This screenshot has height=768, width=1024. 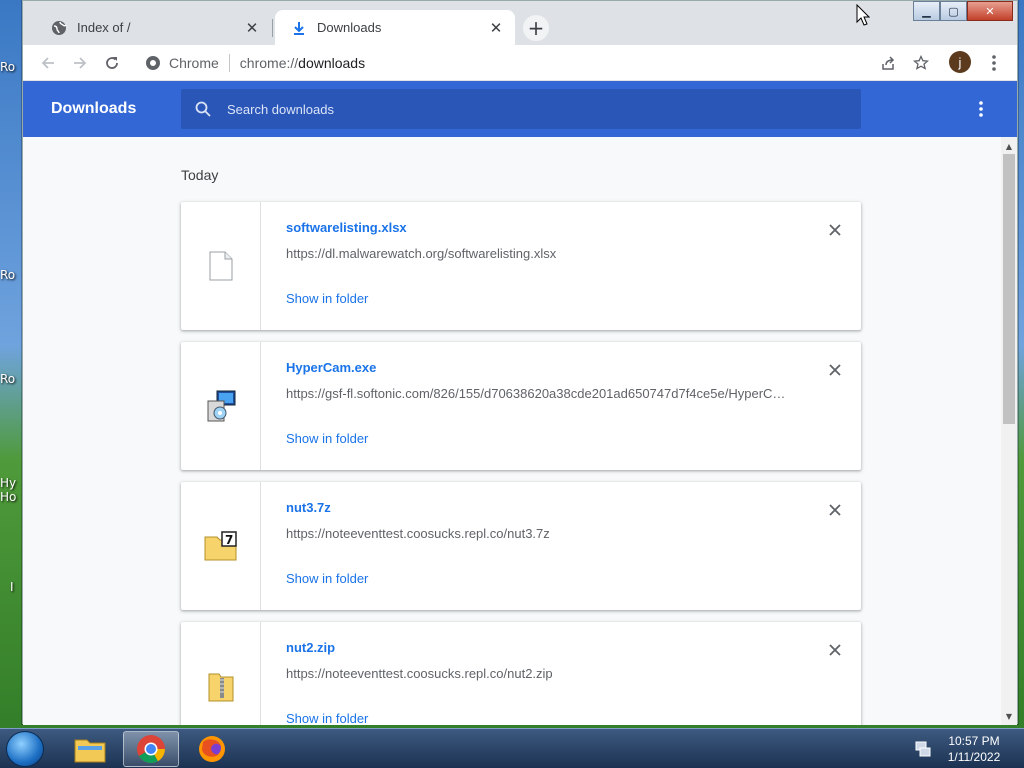 What do you see at coordinates (221, 673) in the screenshot?
I see `zip-archive-icon` at bounding box center [221, 673].